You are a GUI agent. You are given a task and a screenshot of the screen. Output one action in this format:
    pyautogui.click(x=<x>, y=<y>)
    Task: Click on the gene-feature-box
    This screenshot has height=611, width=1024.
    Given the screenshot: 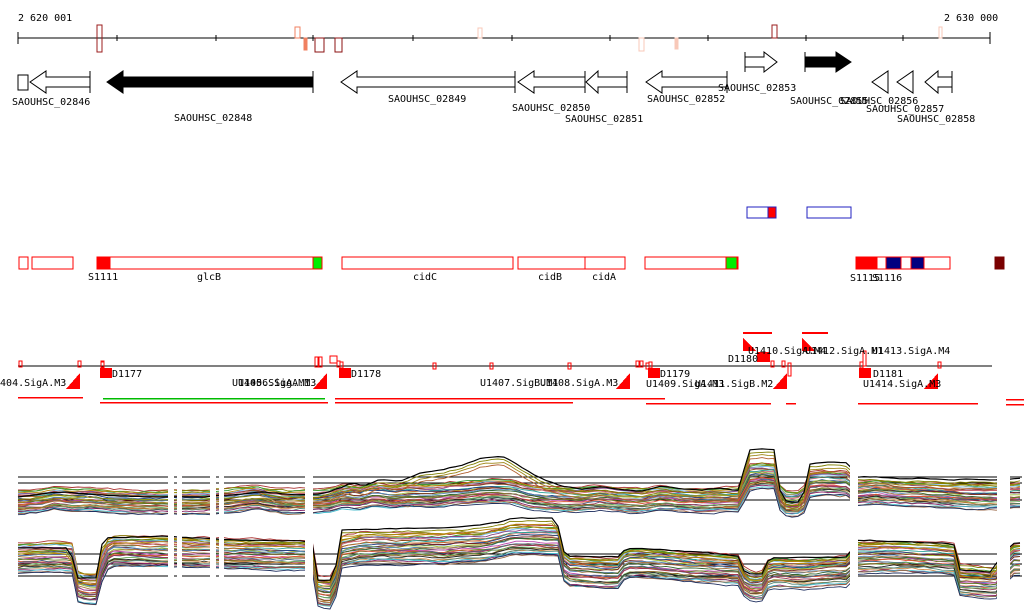 What is the action you would take?
    pyautogui.click(x=23, y=82)
    